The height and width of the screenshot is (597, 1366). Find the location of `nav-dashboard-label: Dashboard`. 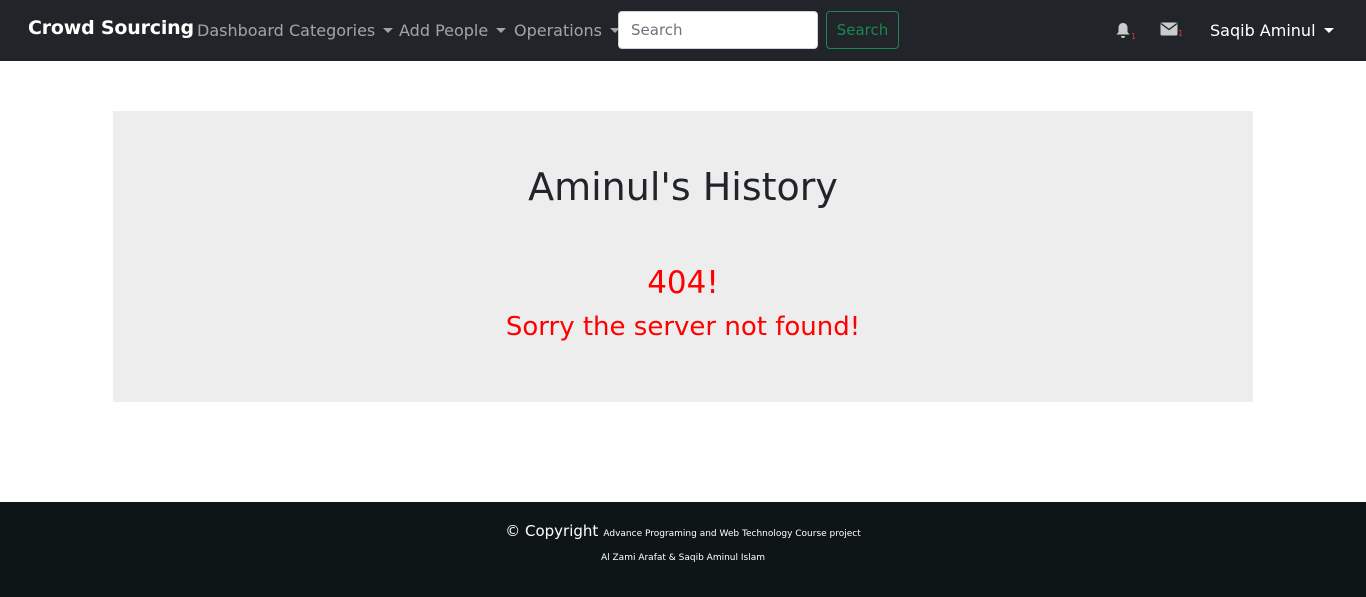

nav-dashboard-label: Dashboard is located at coordinates (240, 30).